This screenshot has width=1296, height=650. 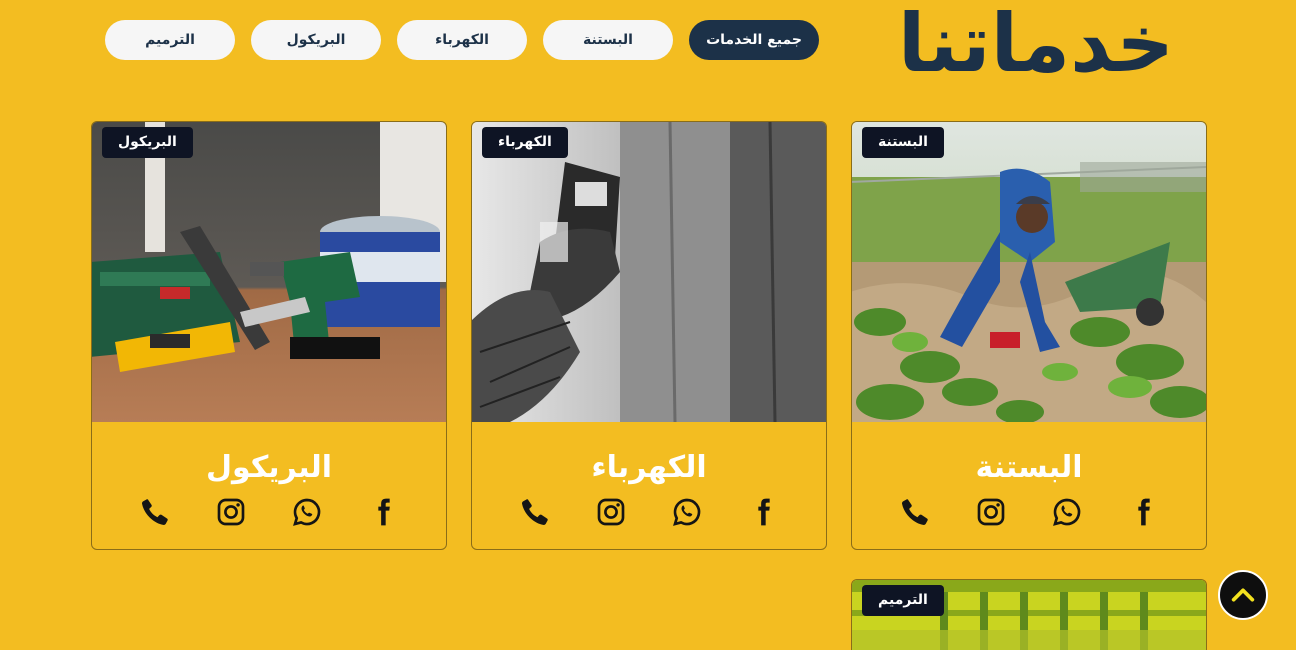 I want to click on scroll-to-top-button, so click(x=1243, y=595).